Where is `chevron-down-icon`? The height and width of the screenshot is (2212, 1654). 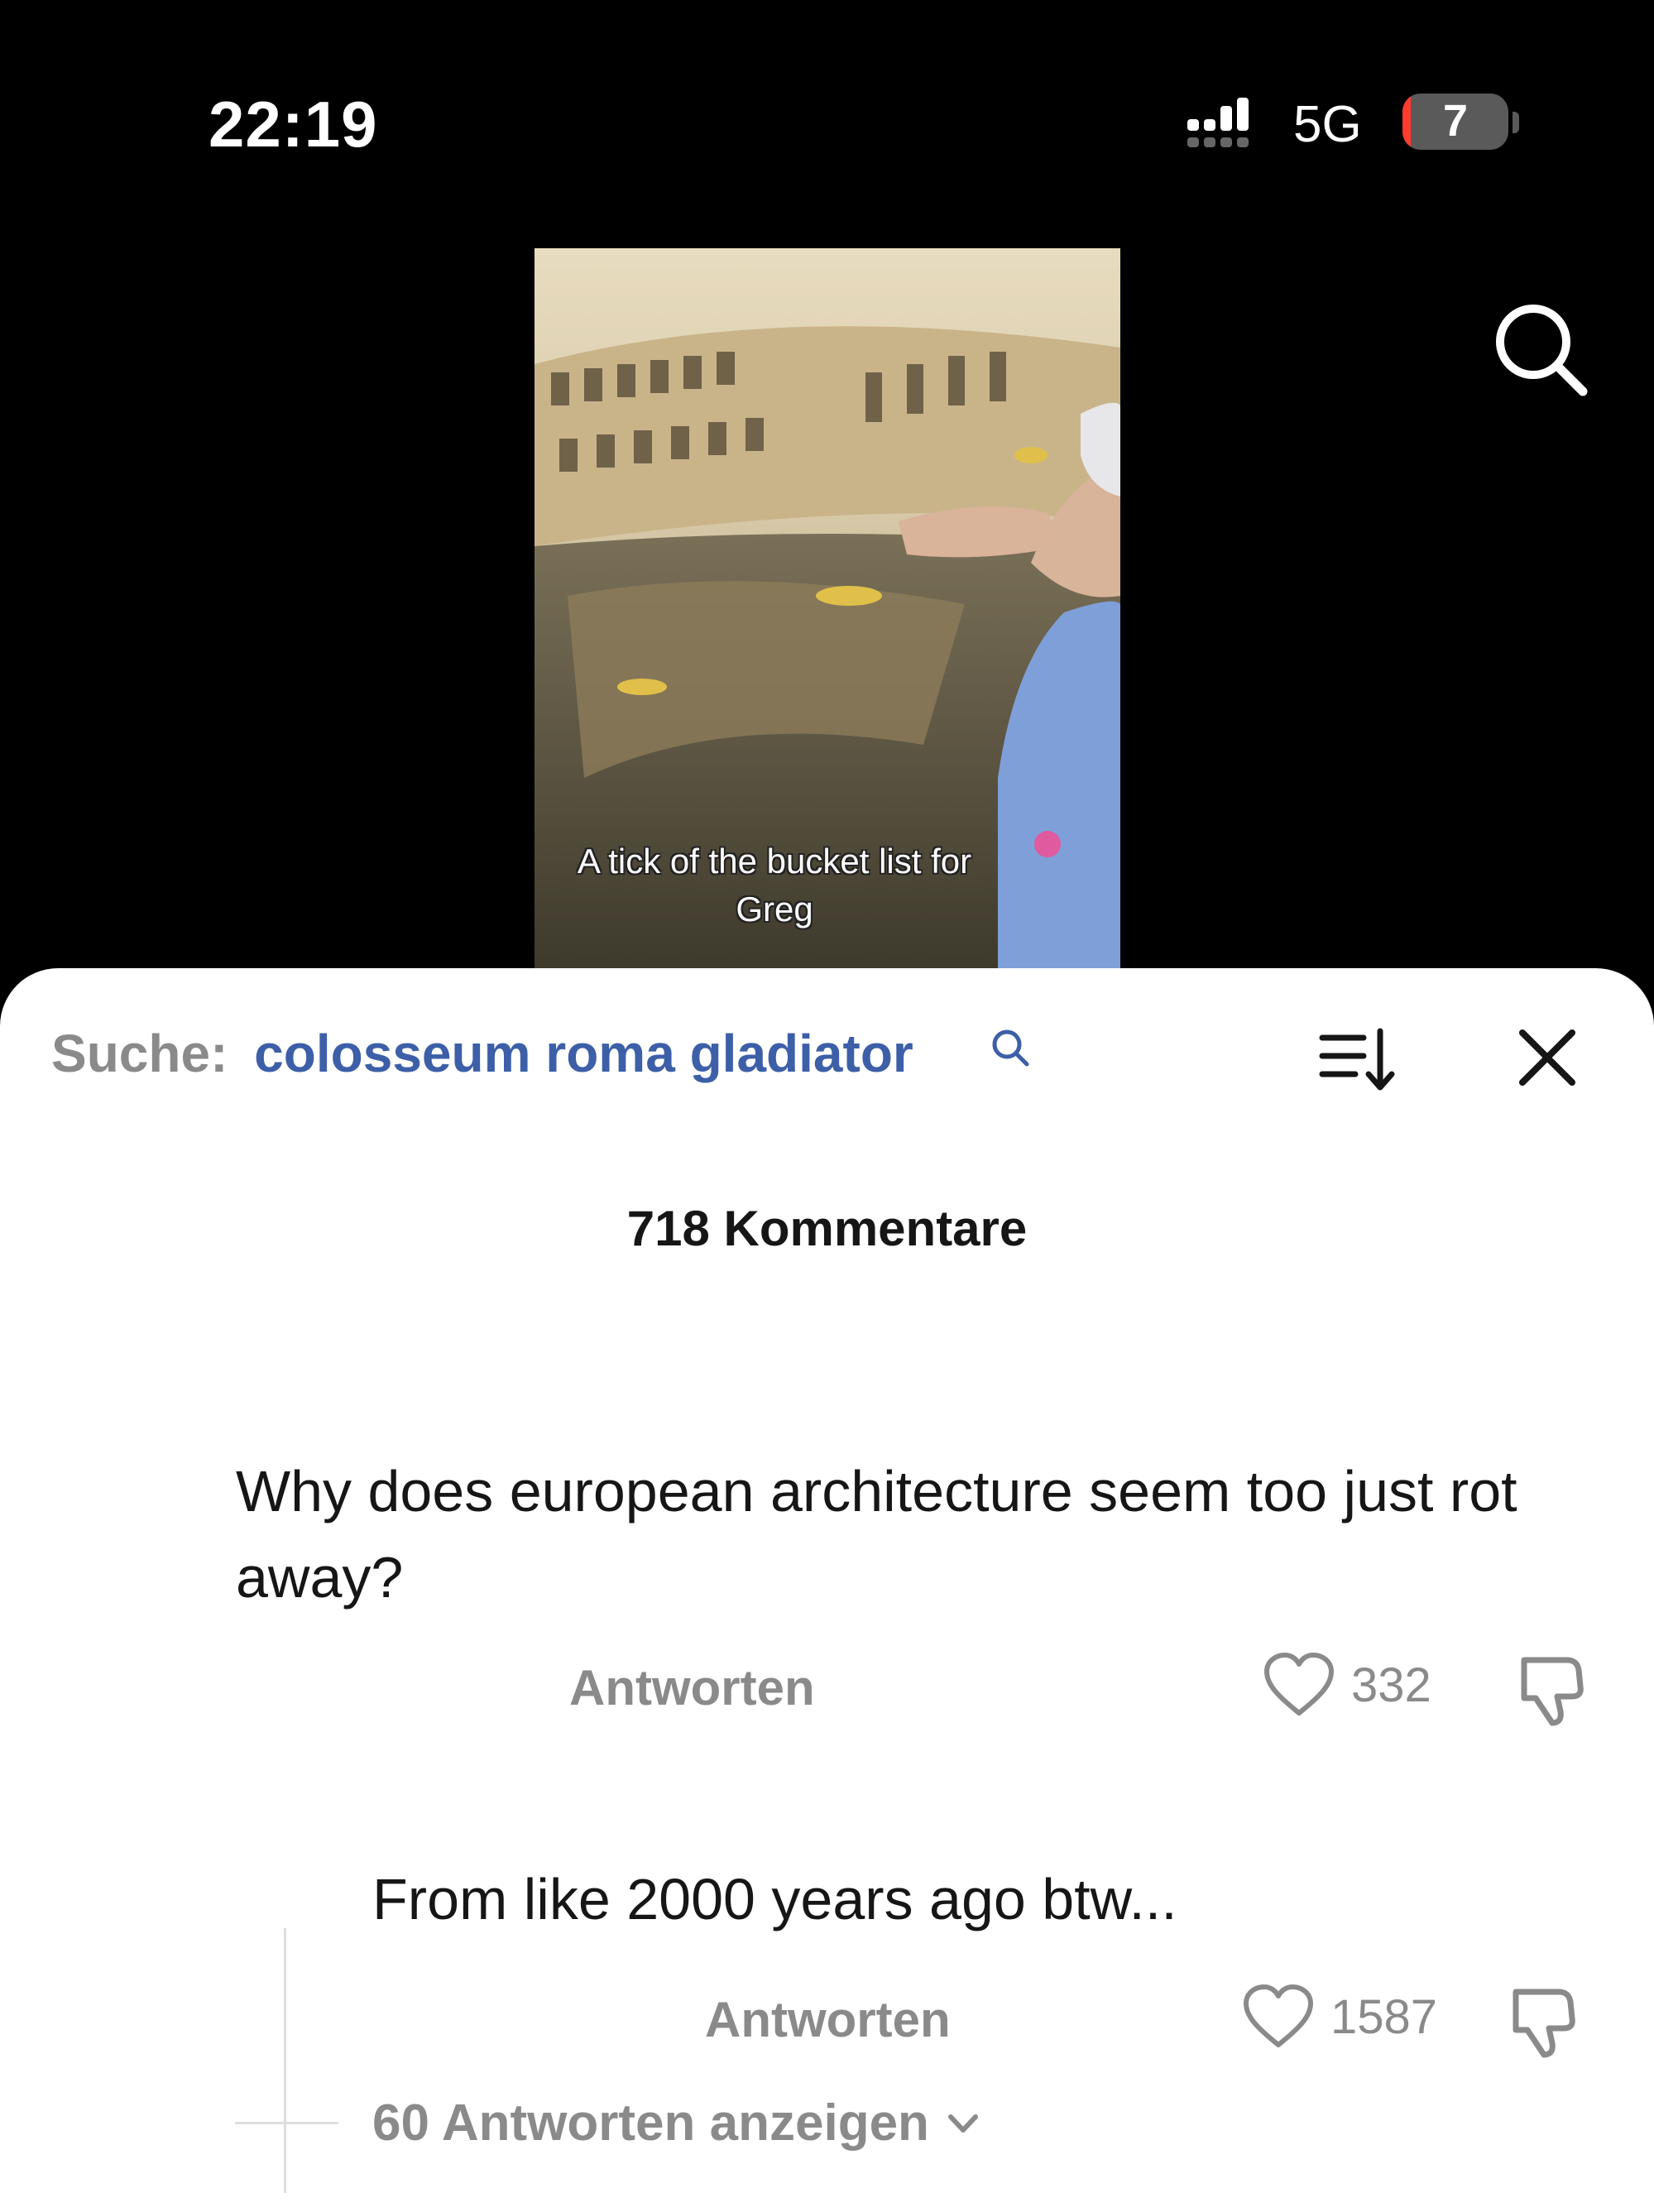 chevron-down-icon is located at coordinates (963, 2123).